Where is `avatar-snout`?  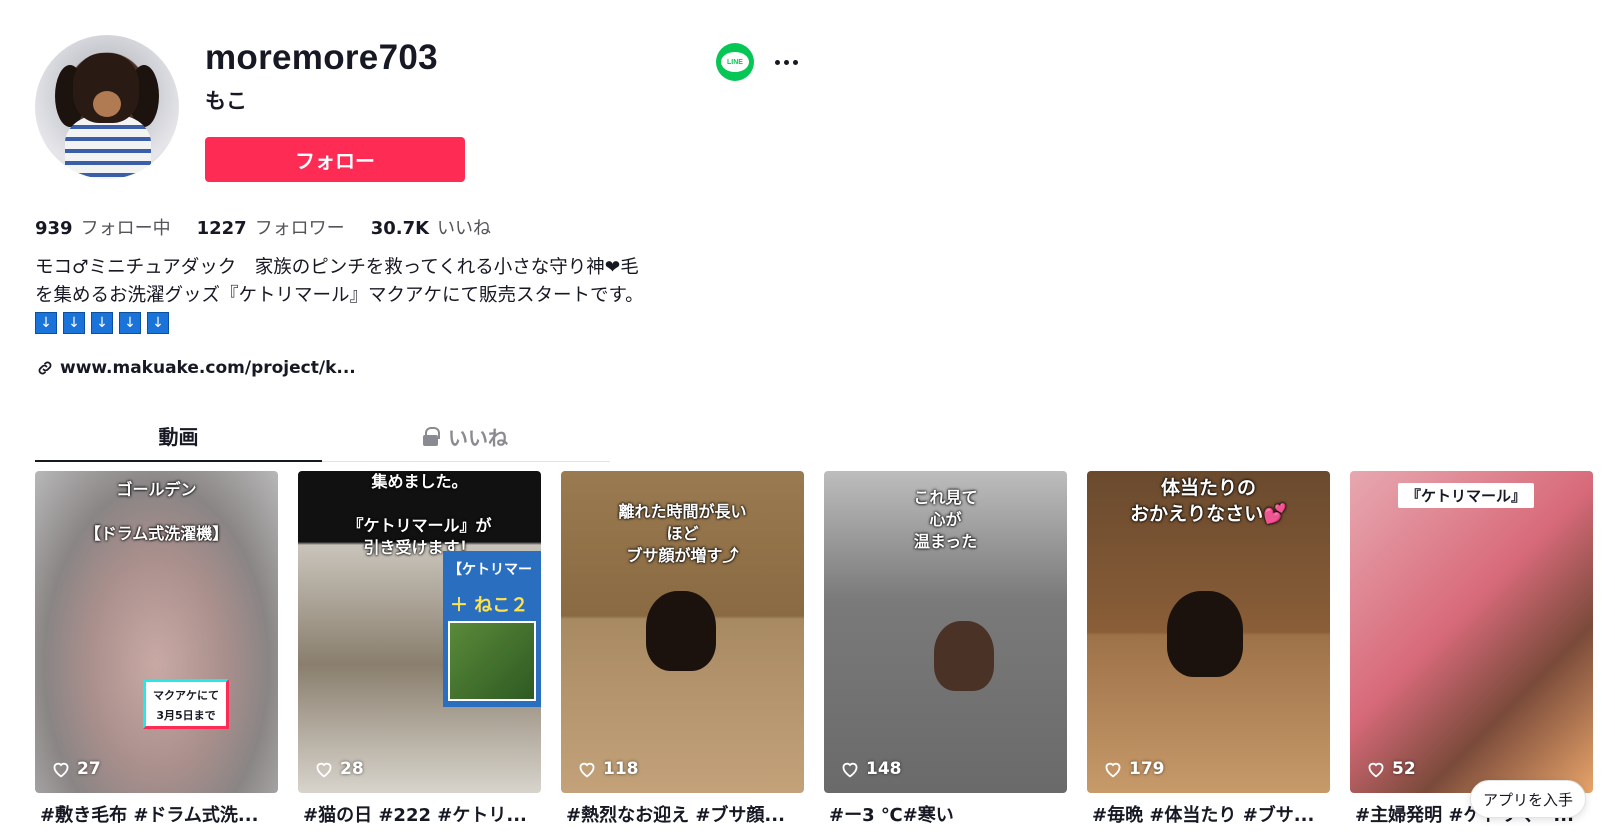
avatar-snout is located at coordinates (107, 104).